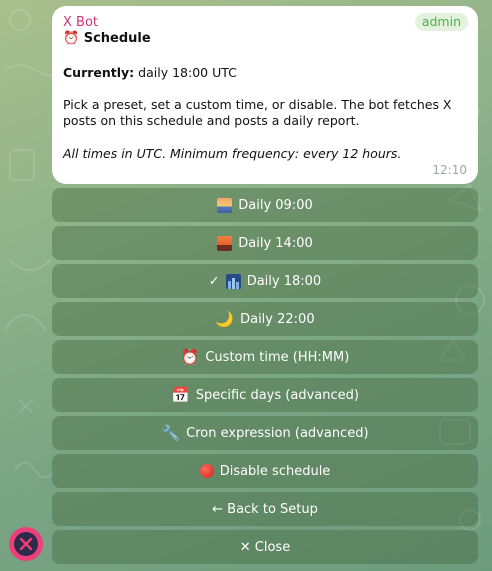 Image resolution: width=492 pixels, height=571 pixels. I want to click on button-label: Custom time (HH:MM), so click(277, 357).